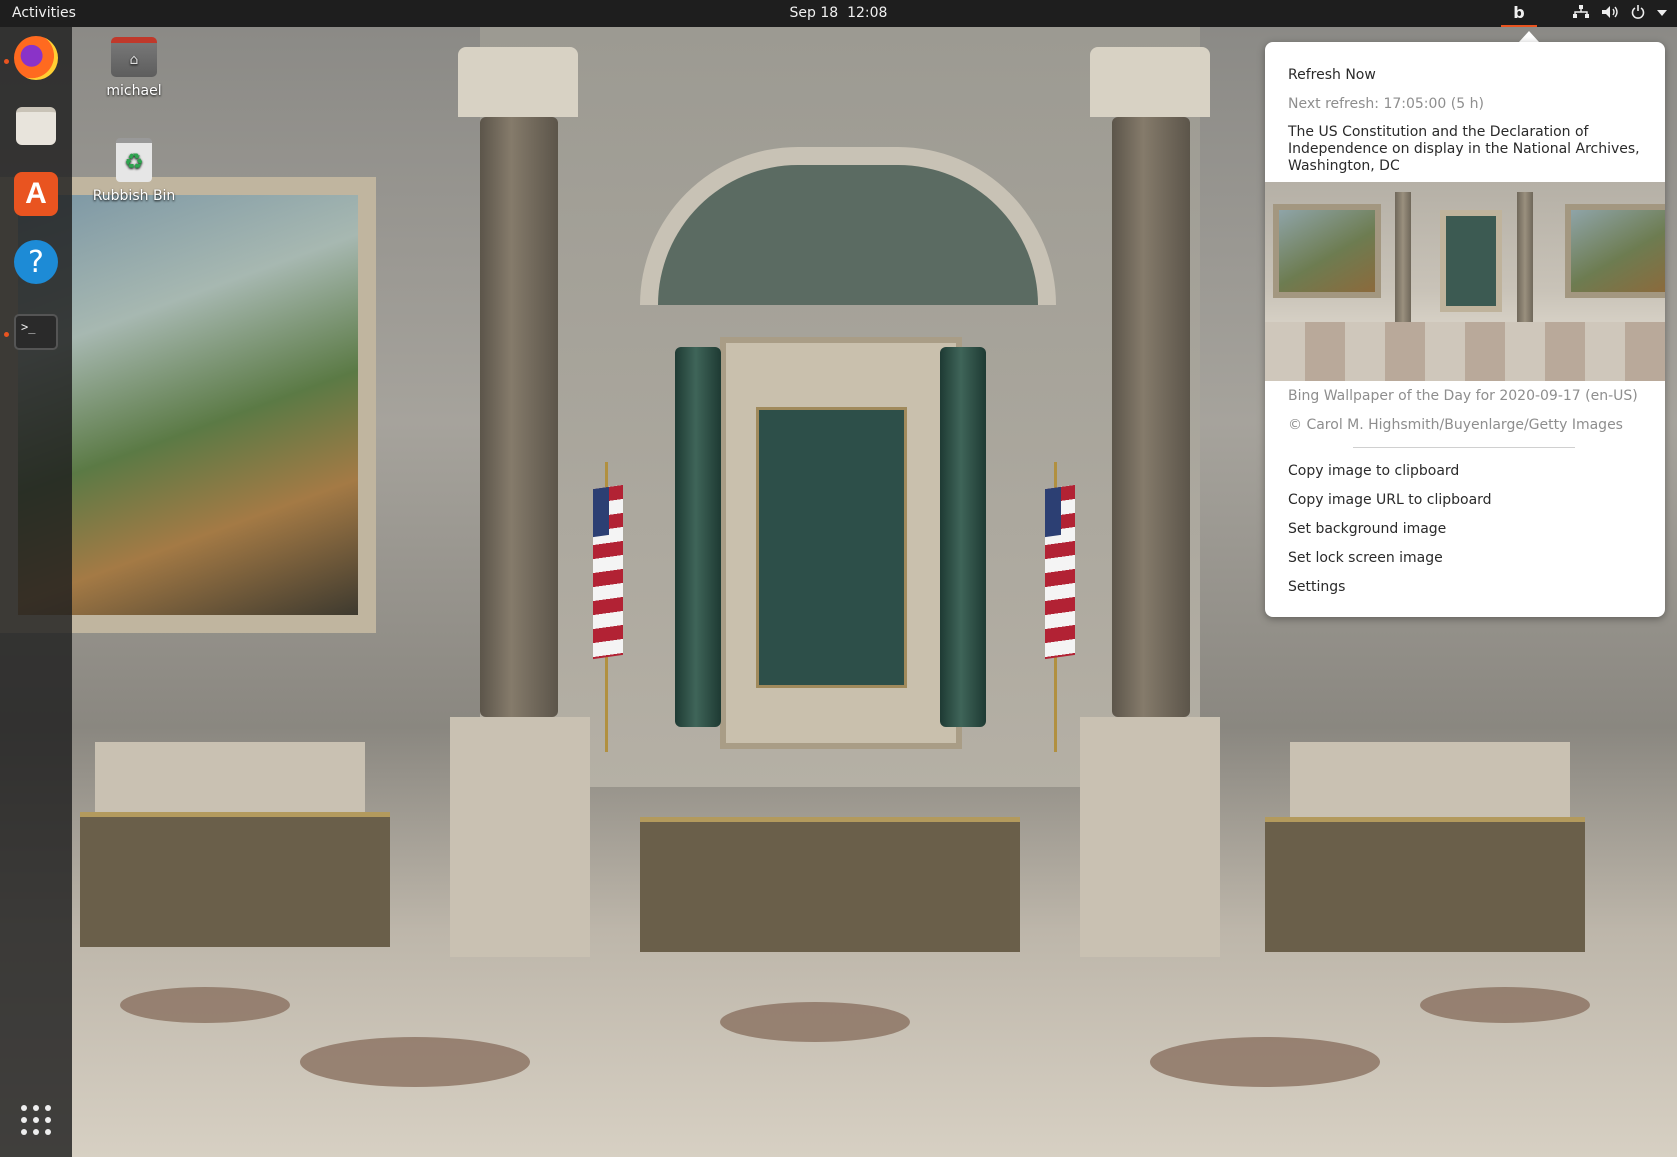 The height and width of the screenshot is (1157, 1677). Describe the element at coordinates (1386, 104) in the screenshot. I see `next-refresh-label: Next refresh: 17:05:00 (5 h)` at that location.